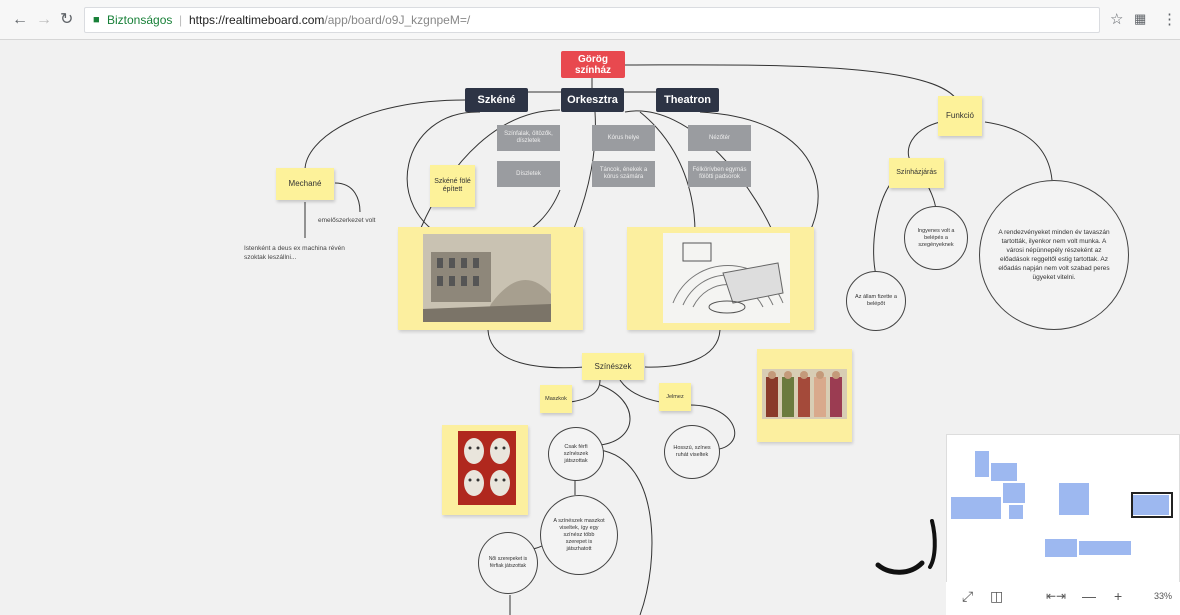  I want to click on sticky-maszk: Maszkok, so click(556, 399).